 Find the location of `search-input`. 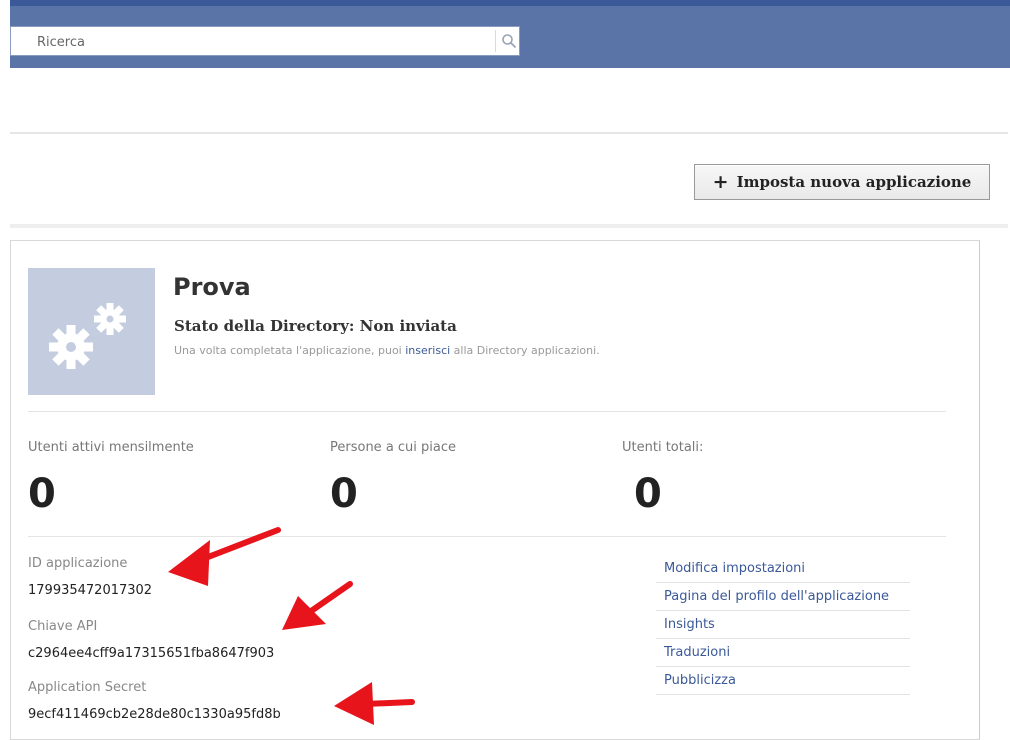

search-input is located at coordinates (267, 42).